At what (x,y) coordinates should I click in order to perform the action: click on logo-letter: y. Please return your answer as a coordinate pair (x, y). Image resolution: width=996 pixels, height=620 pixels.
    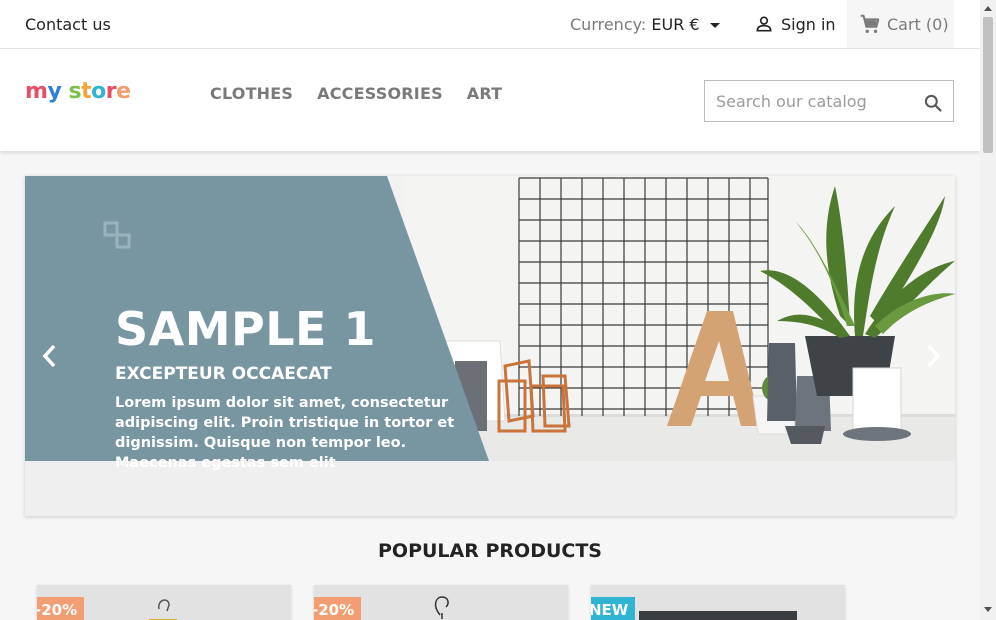
    Looking at the image, I should click on (54, 91).